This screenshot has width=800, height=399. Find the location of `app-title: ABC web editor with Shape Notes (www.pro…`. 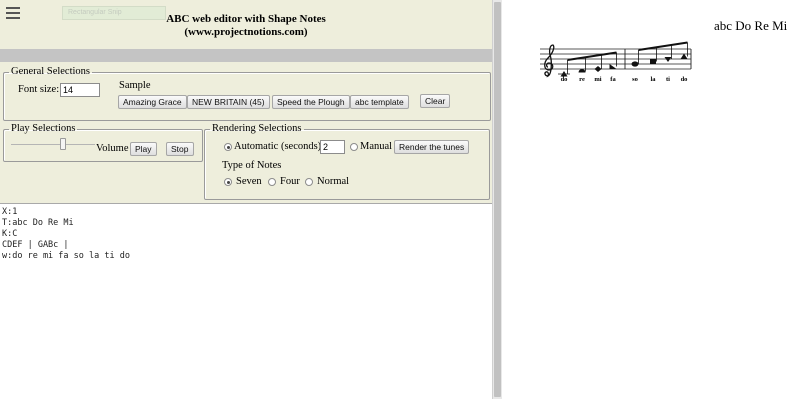

app-title: ABC web editor with Shape Notes (www.pro… is located at coordinates (246, 26).